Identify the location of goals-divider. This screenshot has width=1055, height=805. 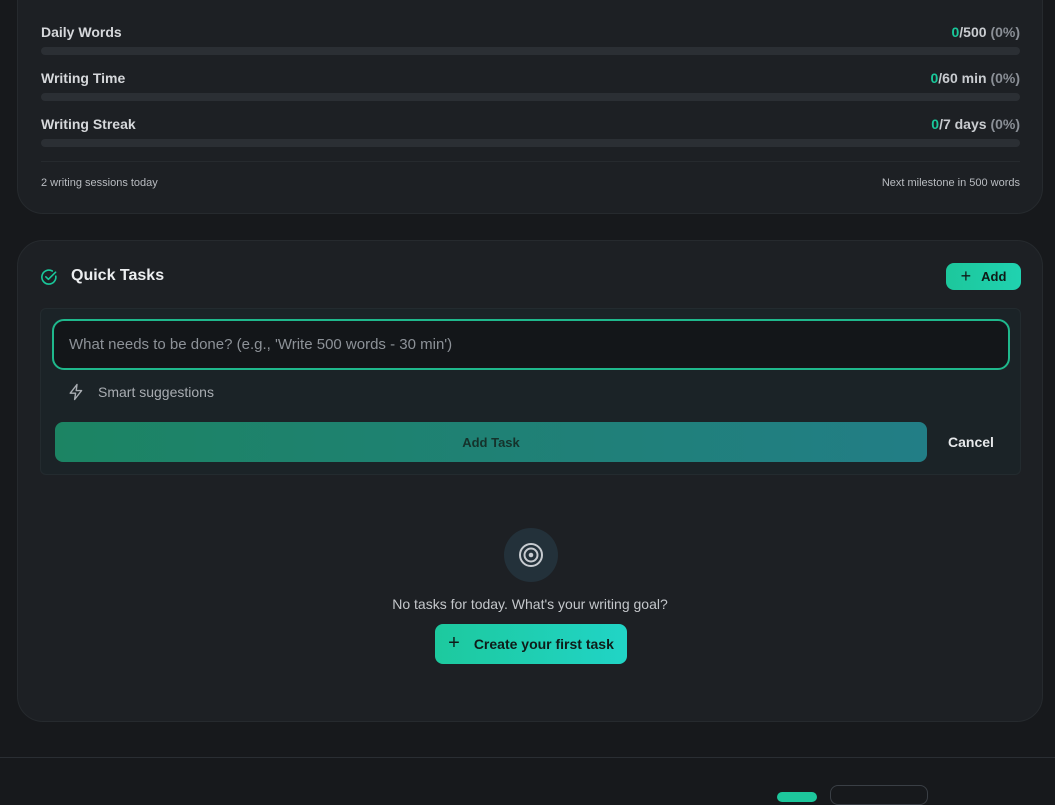
(530, 161).